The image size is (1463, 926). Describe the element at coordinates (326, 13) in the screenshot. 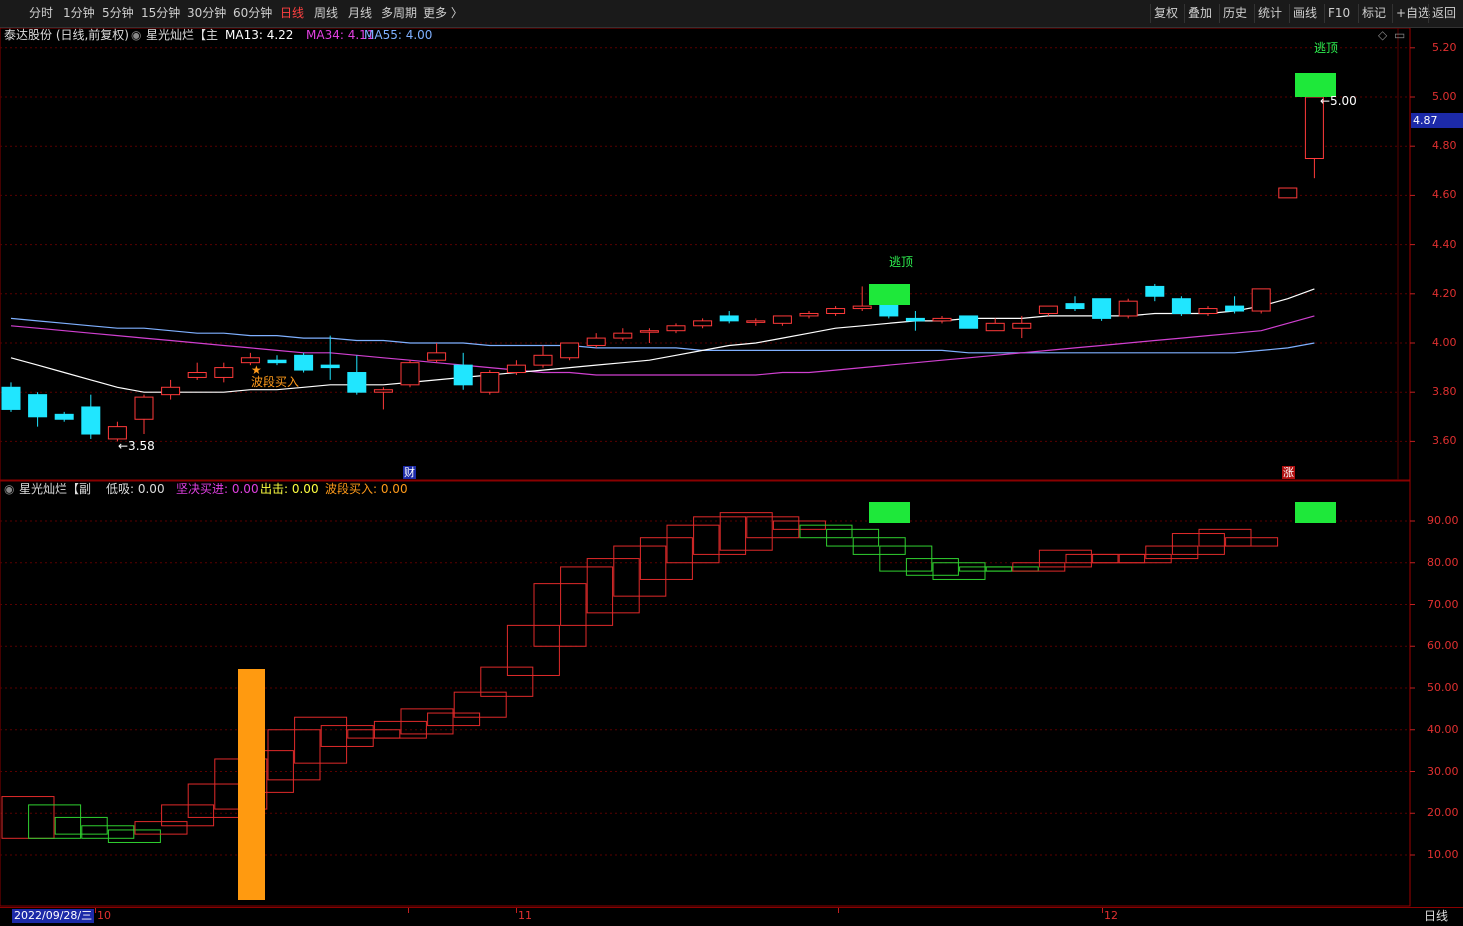

I see `period-tab-7: 周线` at that location.